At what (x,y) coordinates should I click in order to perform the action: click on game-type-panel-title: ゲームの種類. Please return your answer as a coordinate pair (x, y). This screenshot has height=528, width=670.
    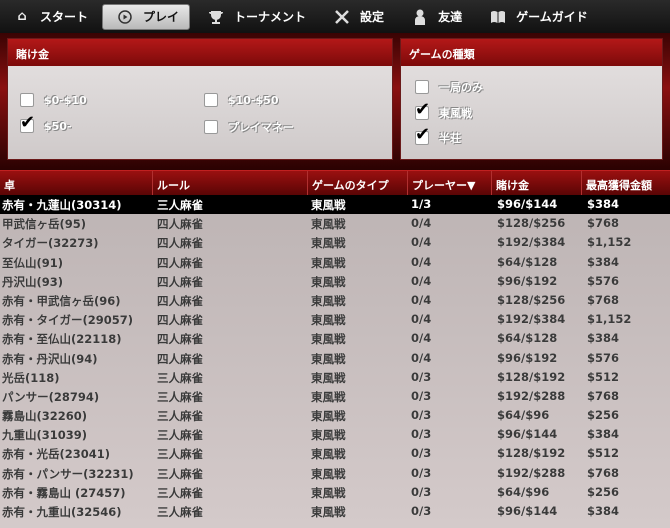
    Looking at the image, I should click on (531, 52).